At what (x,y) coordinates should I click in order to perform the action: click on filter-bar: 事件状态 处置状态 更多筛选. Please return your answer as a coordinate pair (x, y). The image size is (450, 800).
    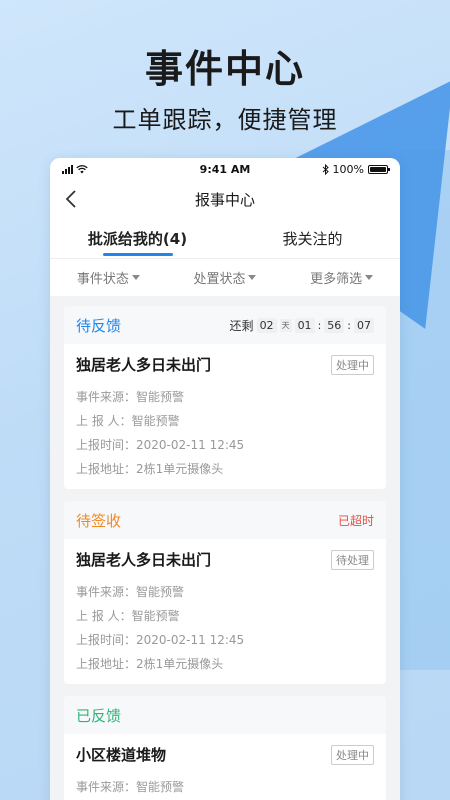
    Looking at the image, I should click on (225, 277).